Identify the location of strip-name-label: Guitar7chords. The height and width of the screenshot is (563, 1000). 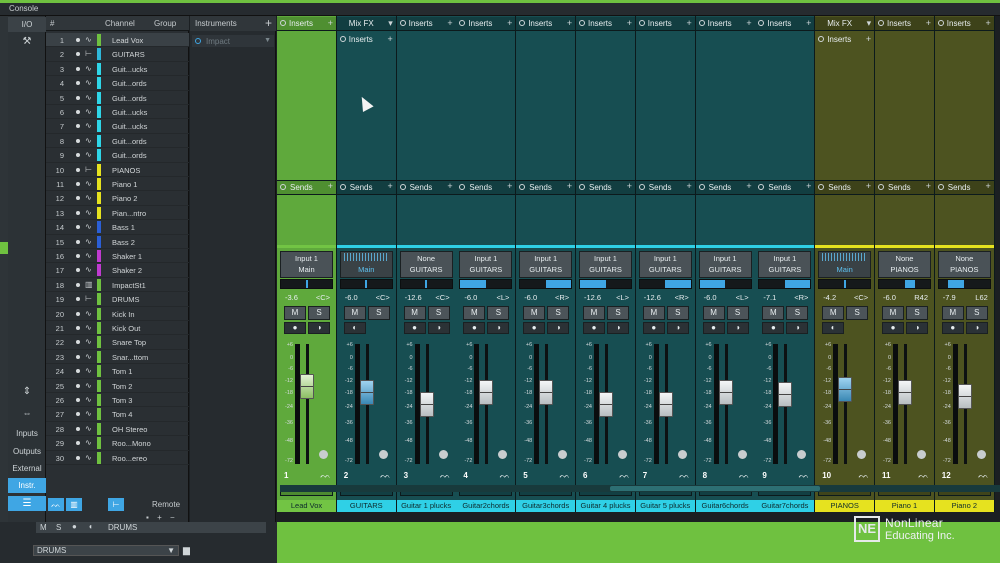
(785, 506).